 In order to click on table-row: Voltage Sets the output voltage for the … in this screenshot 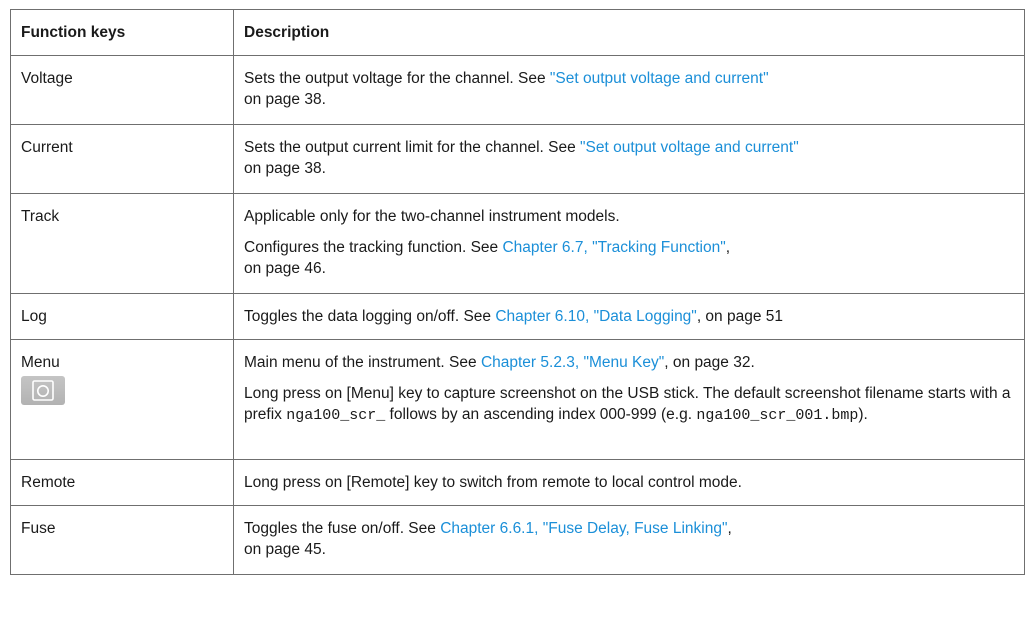, I will do `click(517, 90)`.